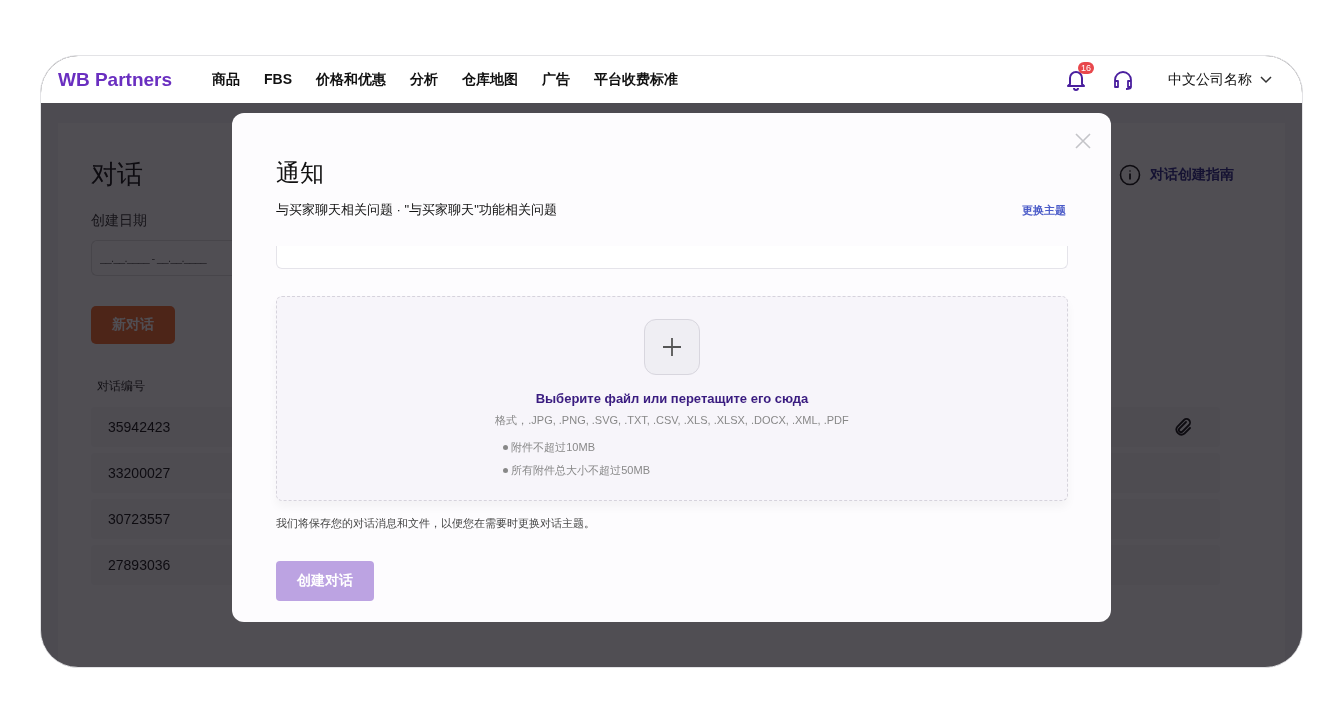 The image size is (1344, 724). What do you see at coordinates (226, 79) in the screenshot?
I see `nav-item: 商品` at bounding box center [226, 79].